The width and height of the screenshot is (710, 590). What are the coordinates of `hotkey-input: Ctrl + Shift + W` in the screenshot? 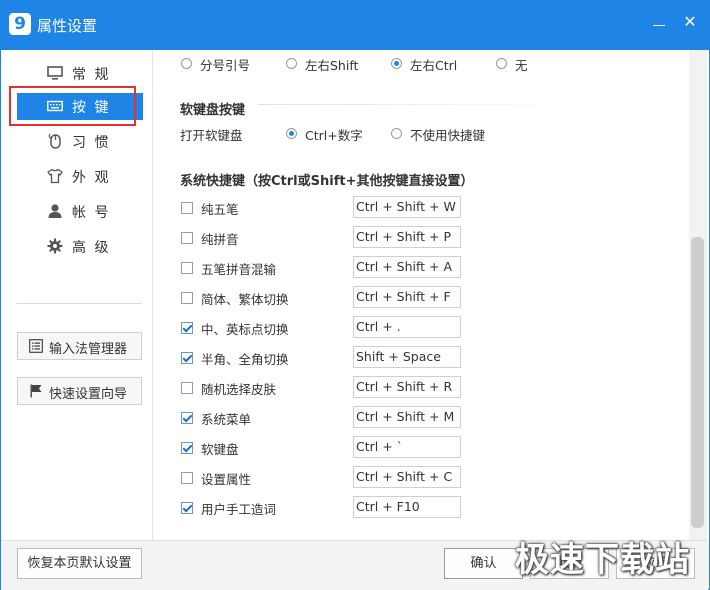 It's located at (407, 207).